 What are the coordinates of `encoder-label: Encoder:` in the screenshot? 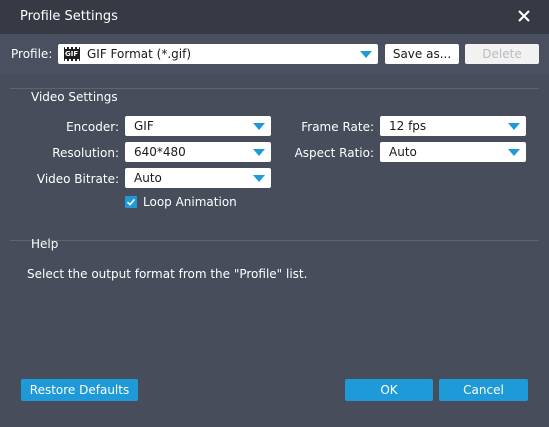 It's located at (92, 127).